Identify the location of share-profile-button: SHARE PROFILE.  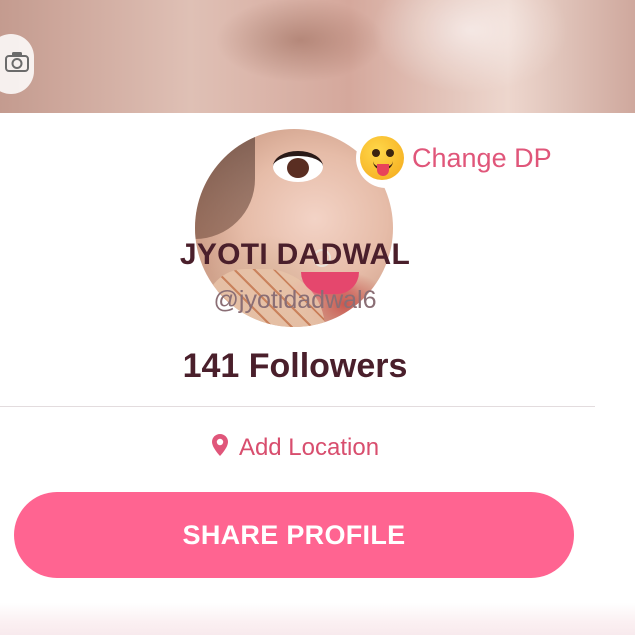
(294, 535).